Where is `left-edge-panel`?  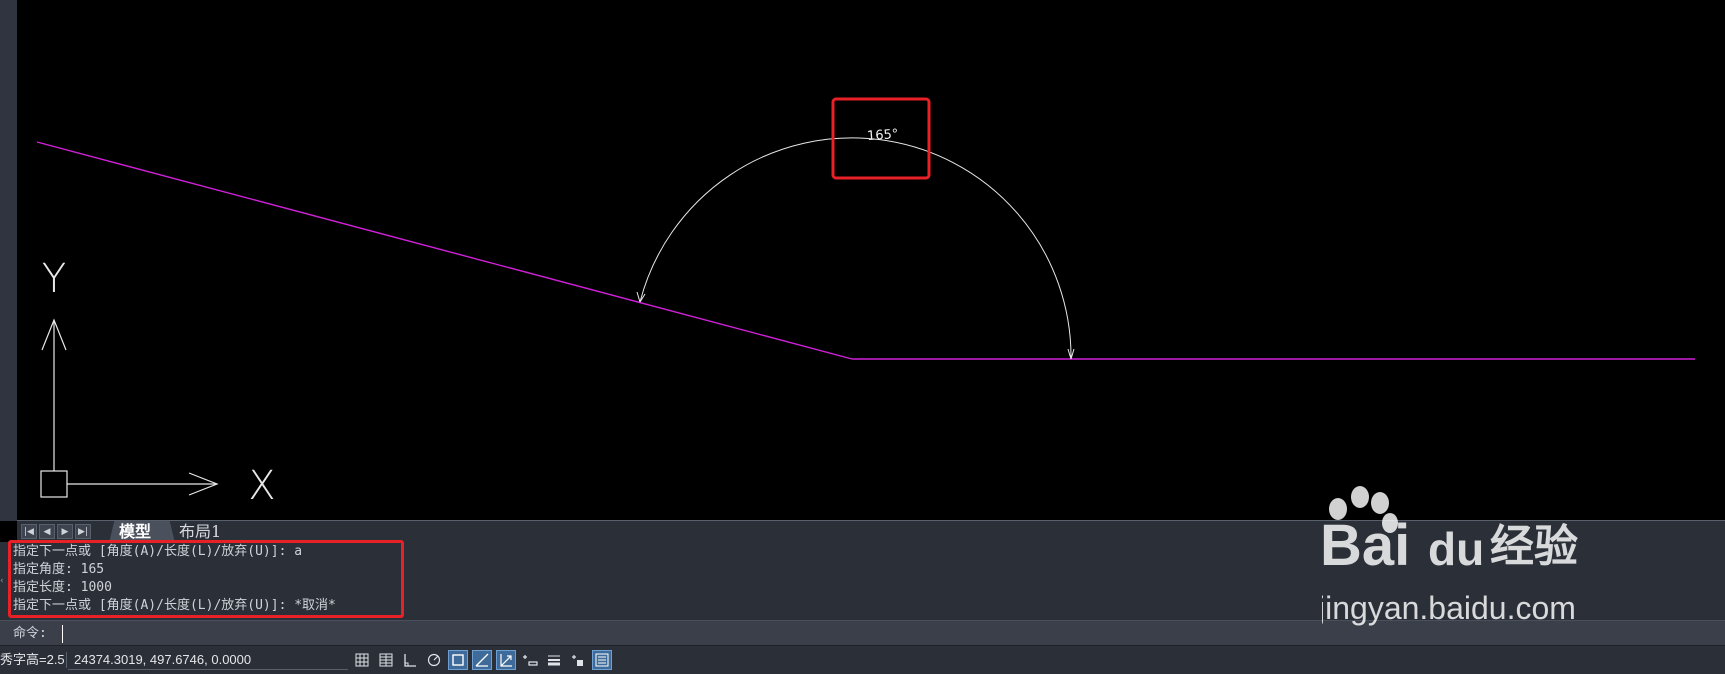 left-edge-panel is located at coordinates (8, 260).